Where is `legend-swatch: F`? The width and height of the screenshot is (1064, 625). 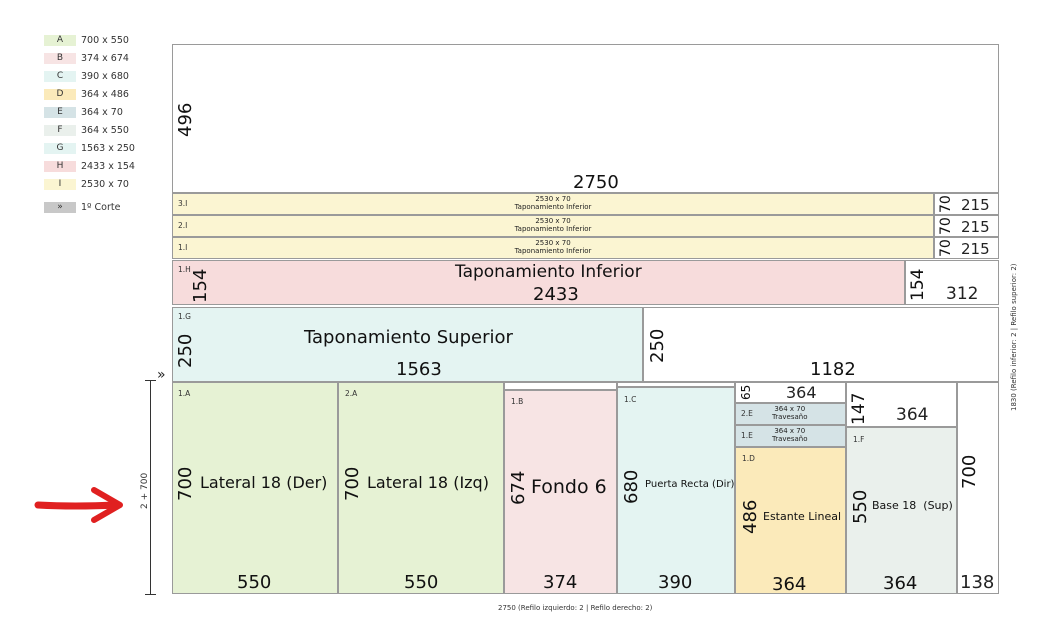 legend-swatch: F is located at coordinates (60, 130).